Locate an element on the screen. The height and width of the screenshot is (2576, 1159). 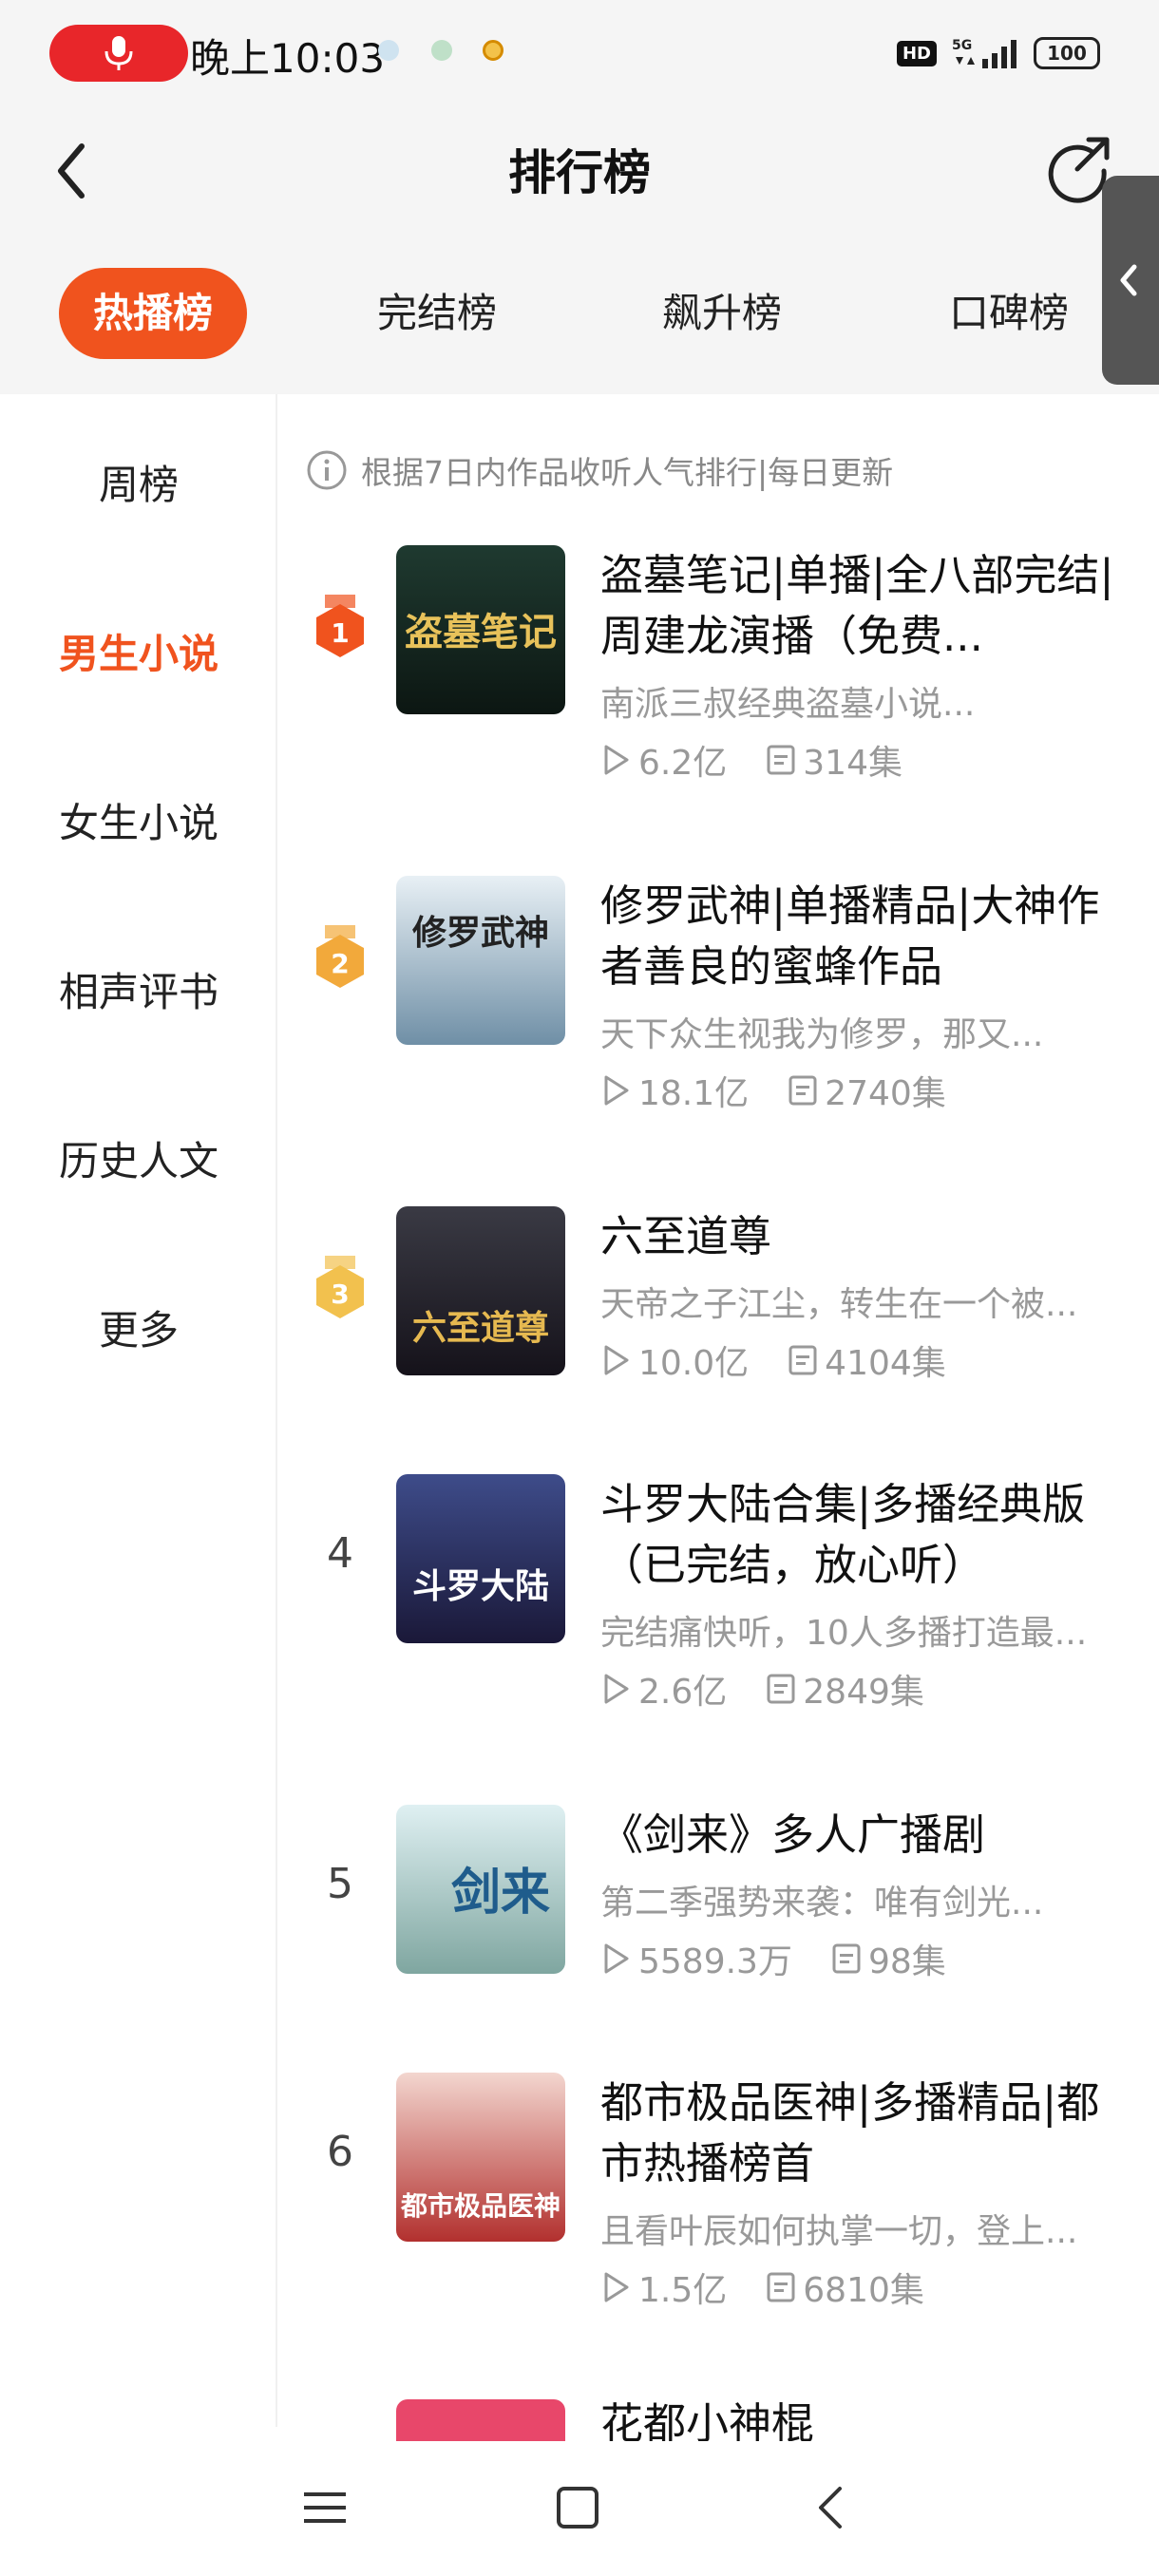
play-count: 6.2亿 is located at coordinates (663, 760).